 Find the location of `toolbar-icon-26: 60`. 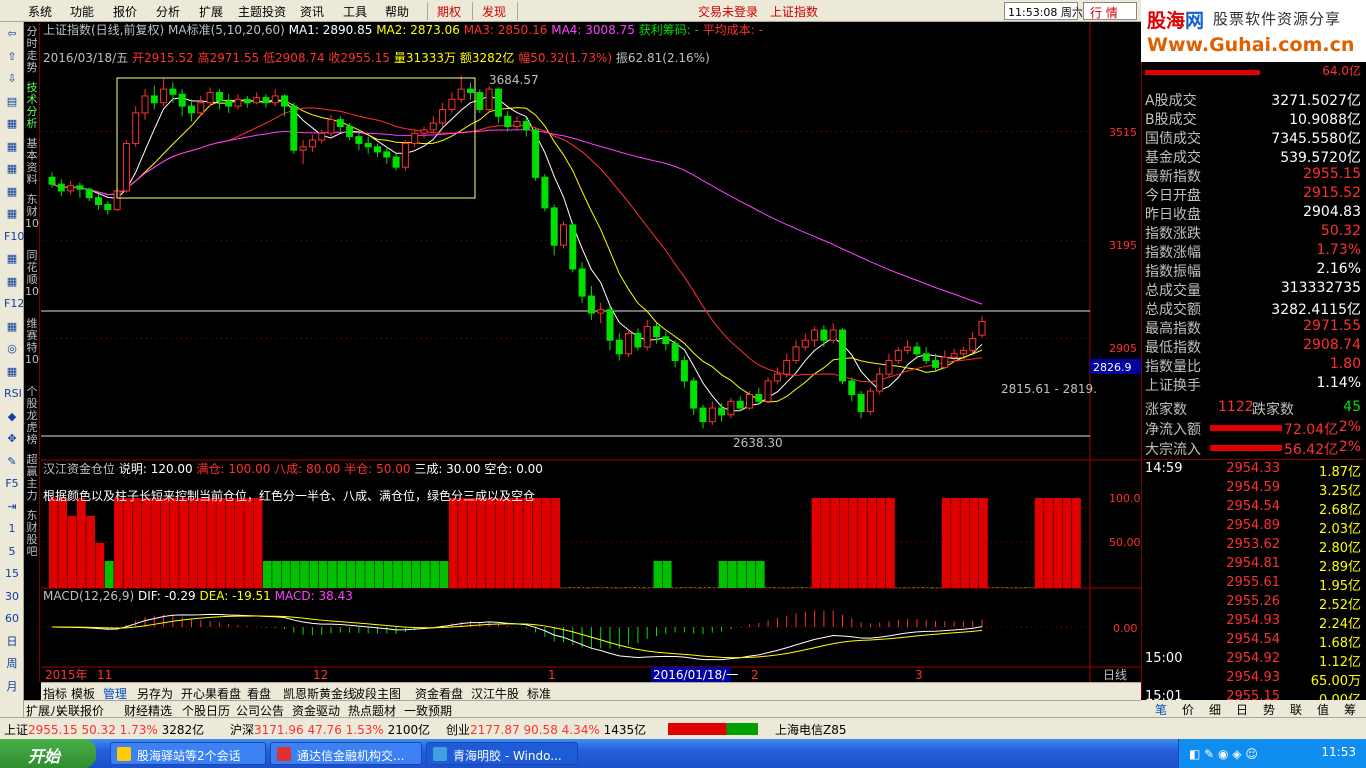

toolbar-icon-26: 60 is located at coordinates (12, 619).